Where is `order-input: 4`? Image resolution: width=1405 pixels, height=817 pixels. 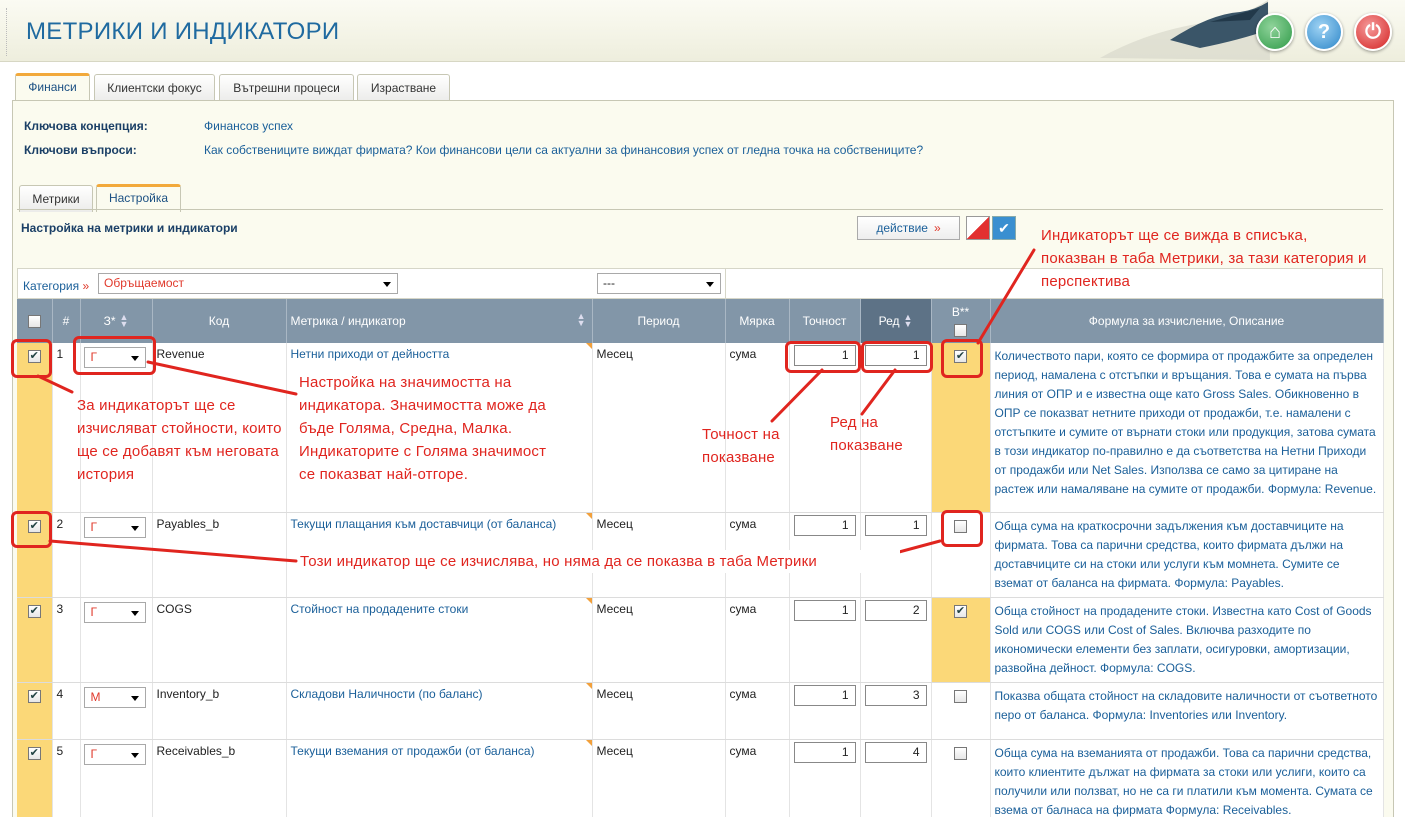 order-input: 4 is located at coordinates (895, 752).